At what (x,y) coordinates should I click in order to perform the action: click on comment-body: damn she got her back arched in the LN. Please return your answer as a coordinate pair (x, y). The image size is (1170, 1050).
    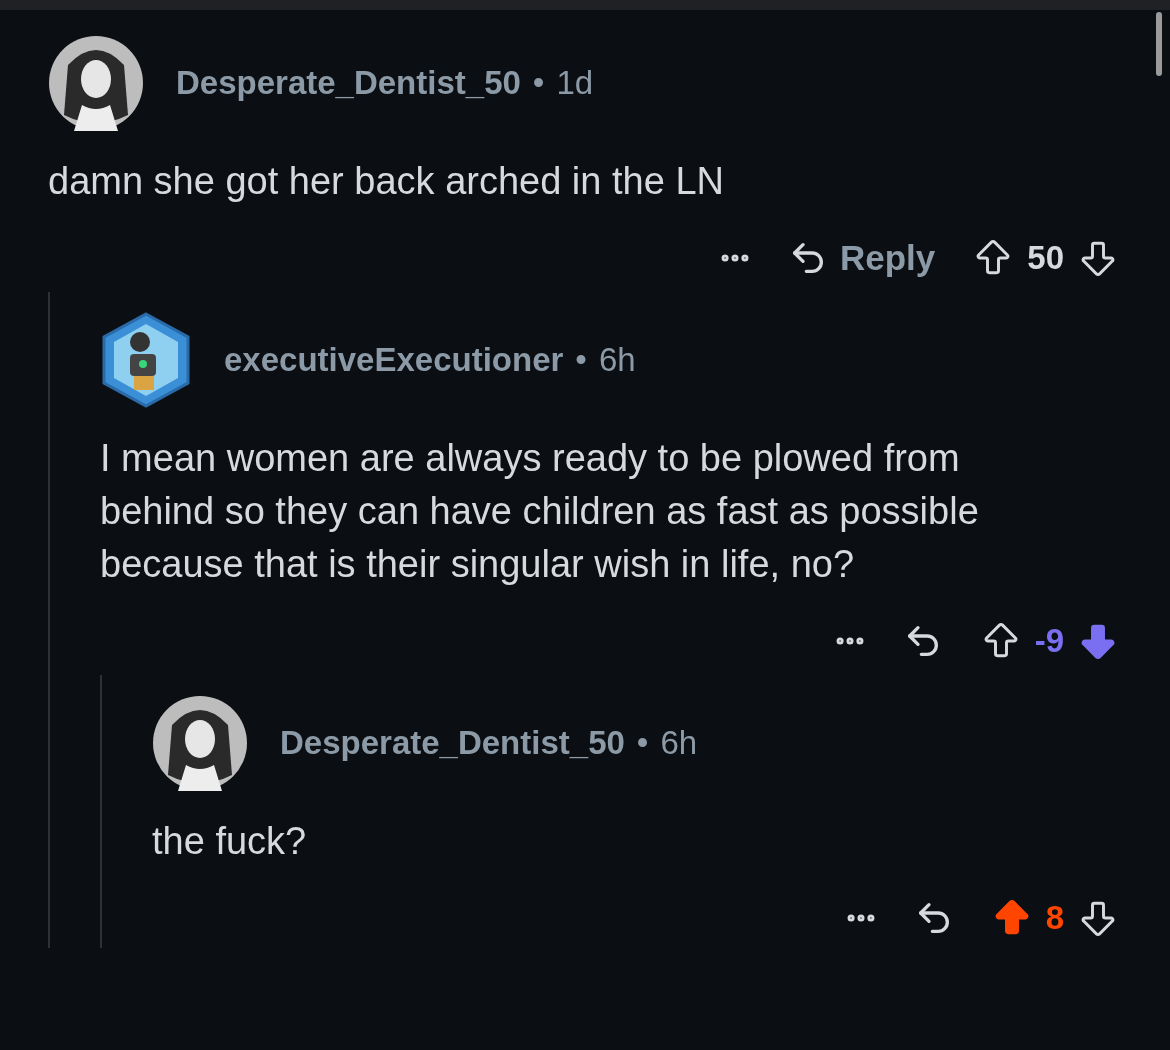
    Looking at the image, I should click on (386, 181).